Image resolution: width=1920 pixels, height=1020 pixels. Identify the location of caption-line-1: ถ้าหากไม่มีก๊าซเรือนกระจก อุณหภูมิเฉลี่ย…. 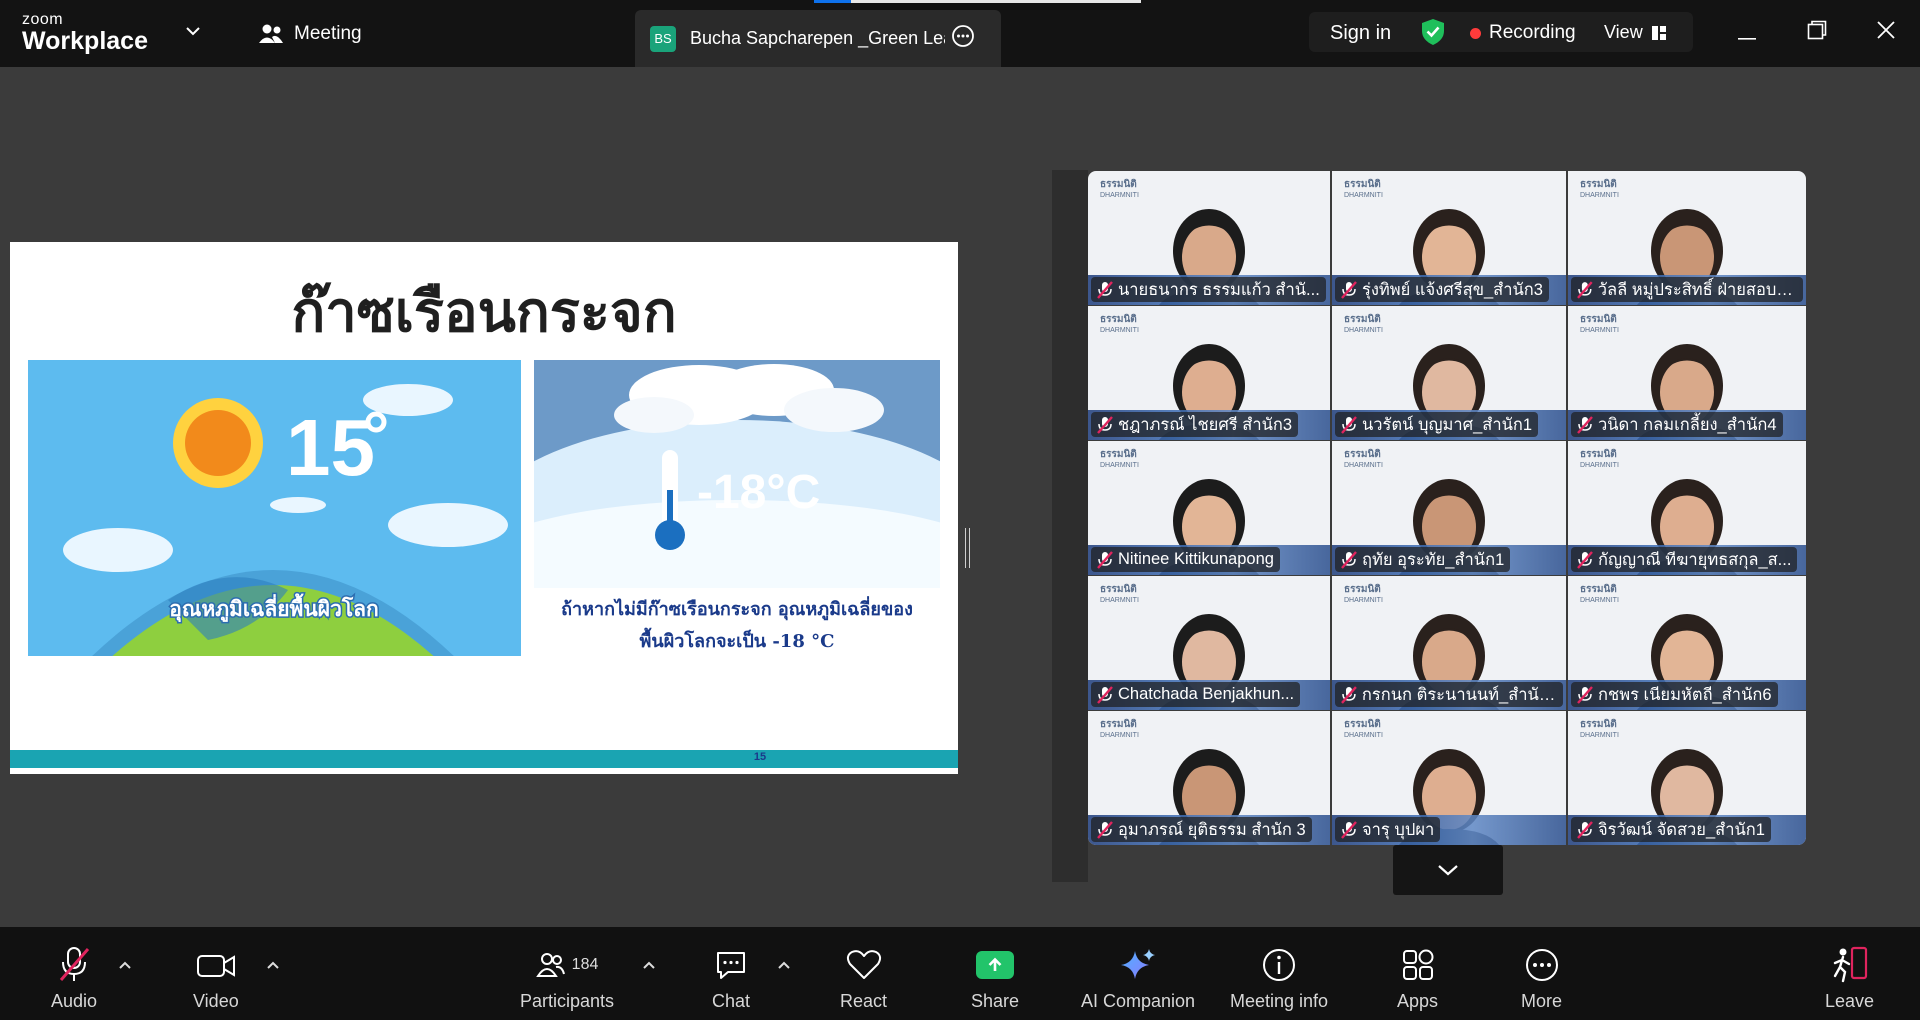
(737, 609).